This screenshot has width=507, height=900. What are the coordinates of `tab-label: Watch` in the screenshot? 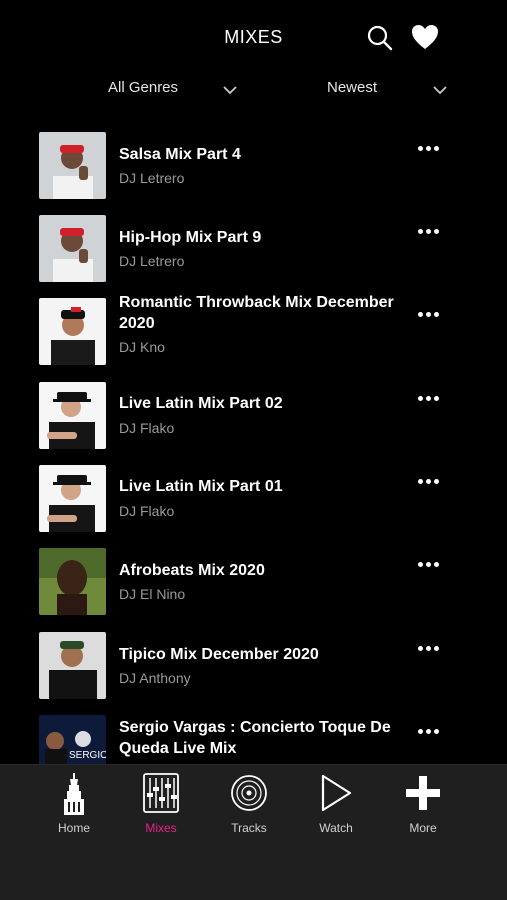 It's located at (336, 828).